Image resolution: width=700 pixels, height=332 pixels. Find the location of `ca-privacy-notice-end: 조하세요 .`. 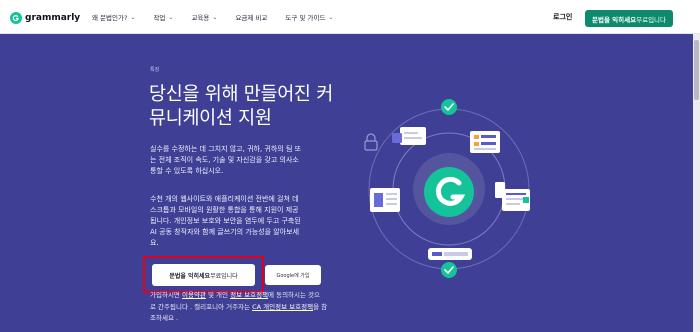

ca-privacy-notice-end: 조하세요 . is located at coordinates (164, 318).